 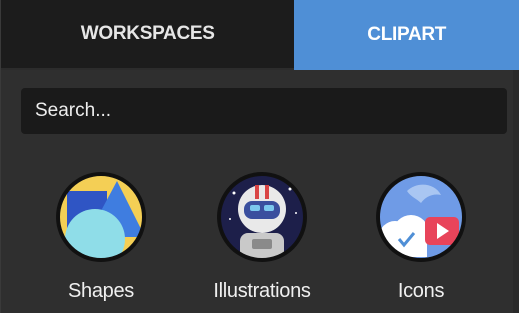 What do you see at coordinates (406, 35) in the screenshot?
I see `tab-clipart: CLIPART` at bounding box center [406, 35].